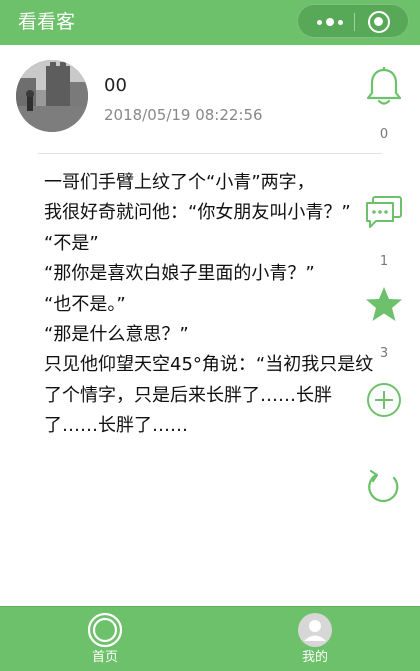  I want to click on tab-home: 首页, so click(105, 639).